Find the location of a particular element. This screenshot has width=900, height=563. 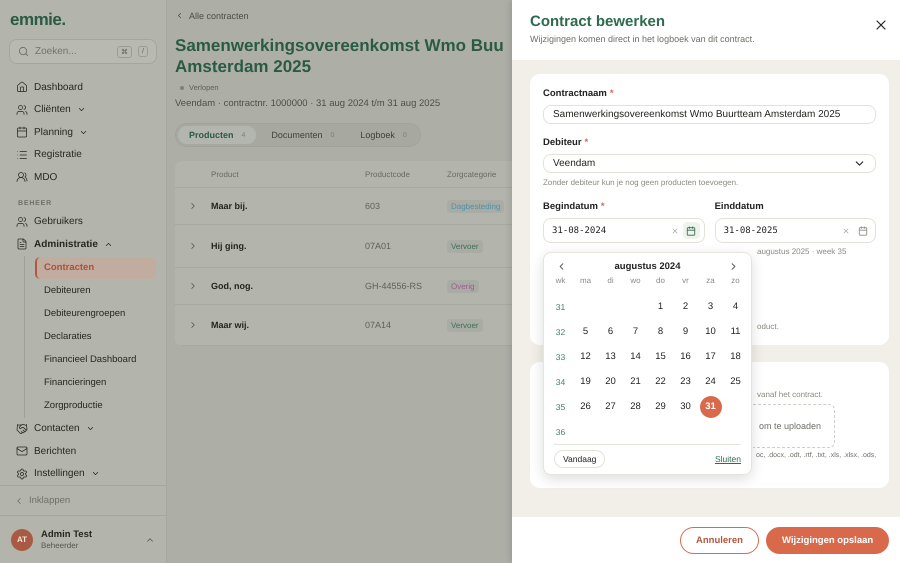

status-dot is located at coordinates (182, 88).